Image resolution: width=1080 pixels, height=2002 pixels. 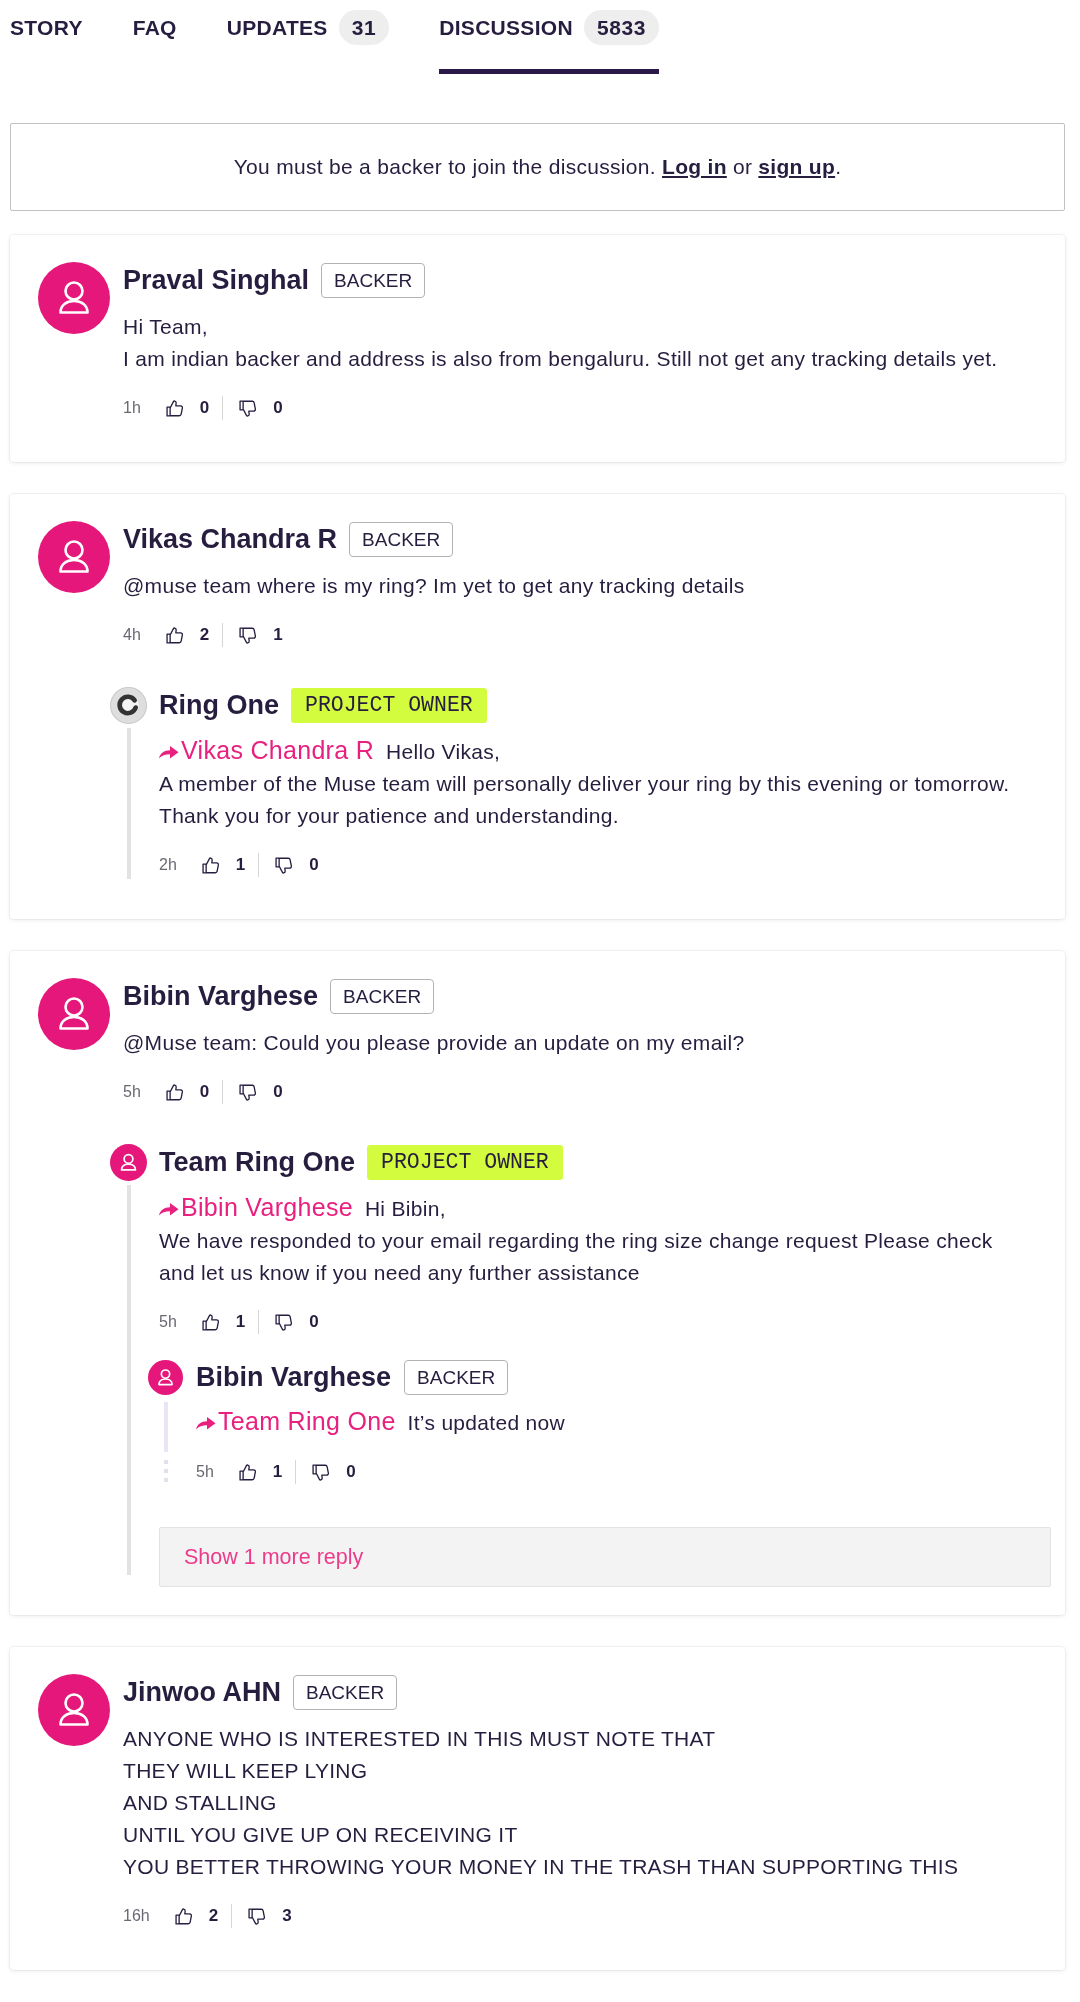 What do you see at coordinates (561, 343) in the screenshot?
I see `comment-text: Hi Team, I am indian backer and address is also from bengaluru. Still not get any tracking details yet.` at bounding box center [561, 343].